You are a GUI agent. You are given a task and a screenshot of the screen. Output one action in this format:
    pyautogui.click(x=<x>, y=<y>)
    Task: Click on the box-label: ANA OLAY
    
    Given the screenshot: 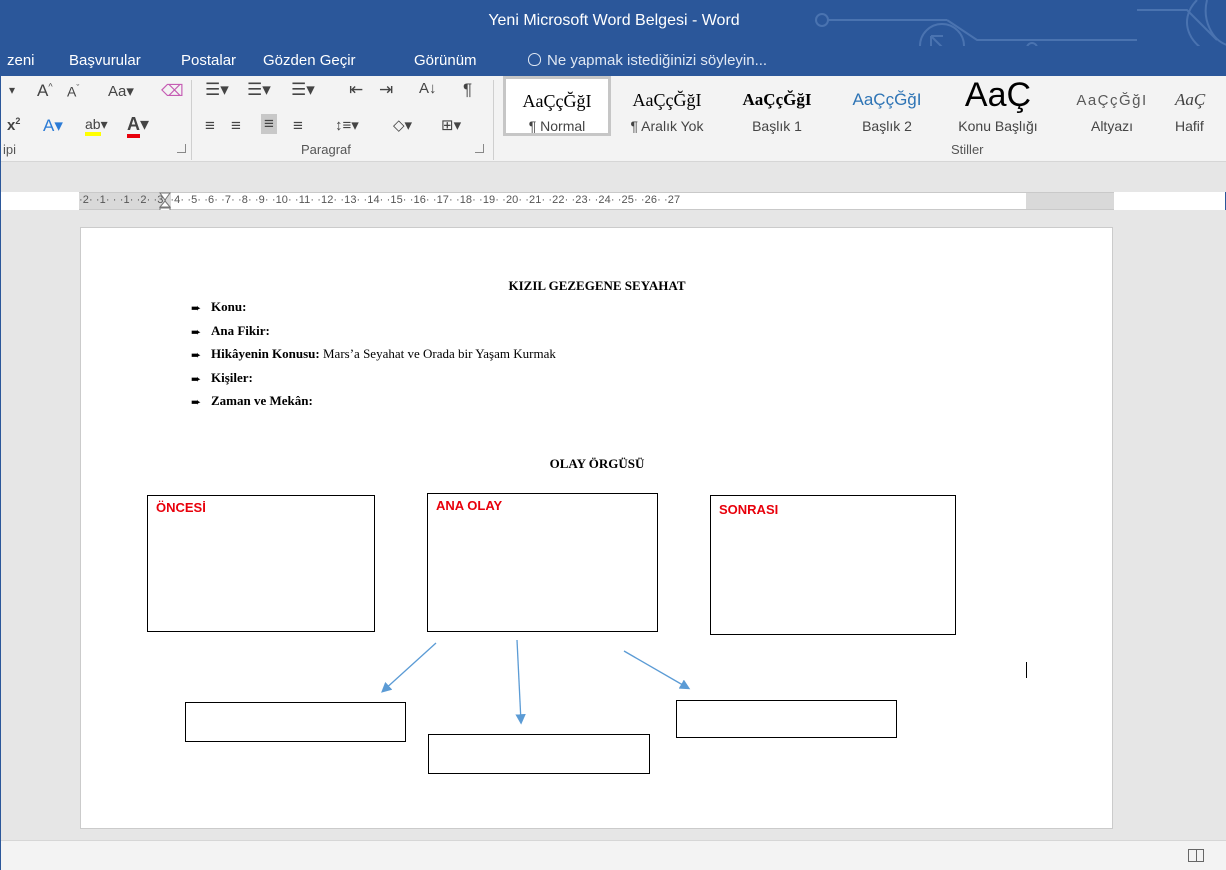 What is the action you would take?
    pyautogui.click(x=469, y=505)
    